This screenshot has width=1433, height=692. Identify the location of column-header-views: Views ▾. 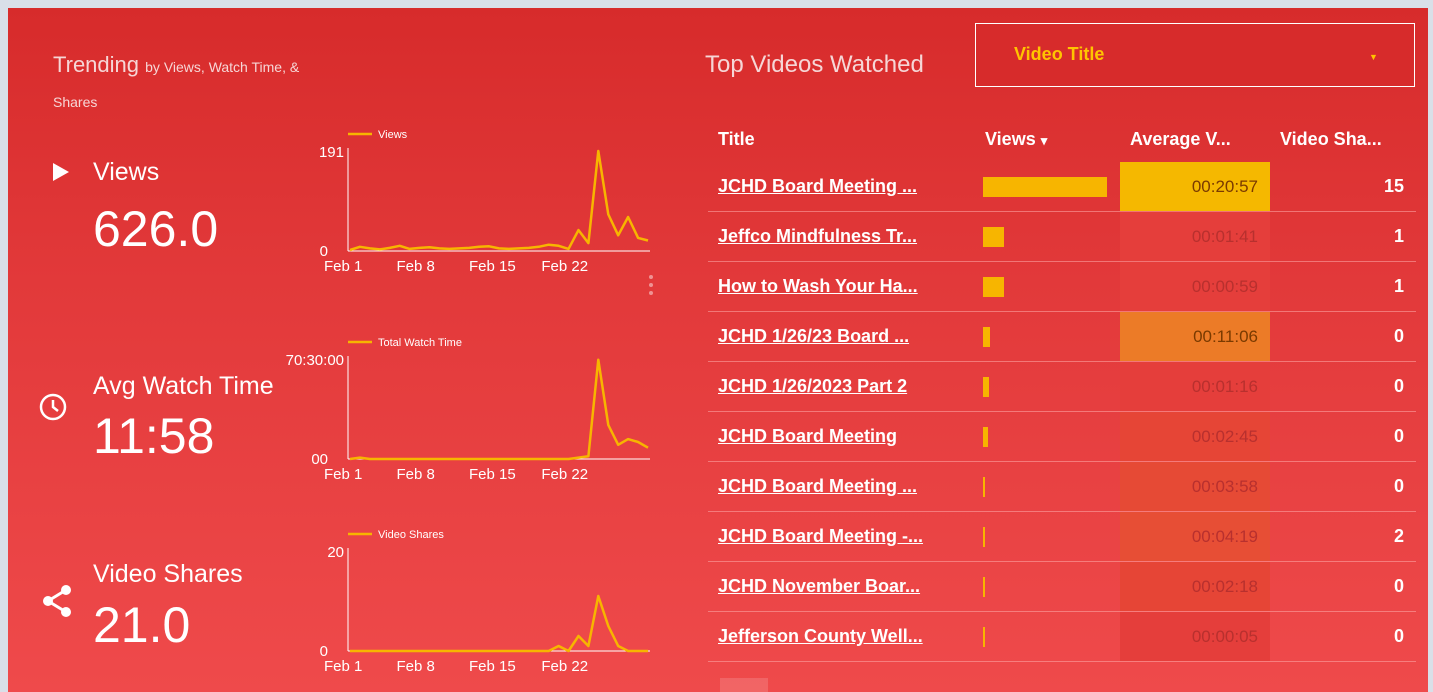
(1047, 139).